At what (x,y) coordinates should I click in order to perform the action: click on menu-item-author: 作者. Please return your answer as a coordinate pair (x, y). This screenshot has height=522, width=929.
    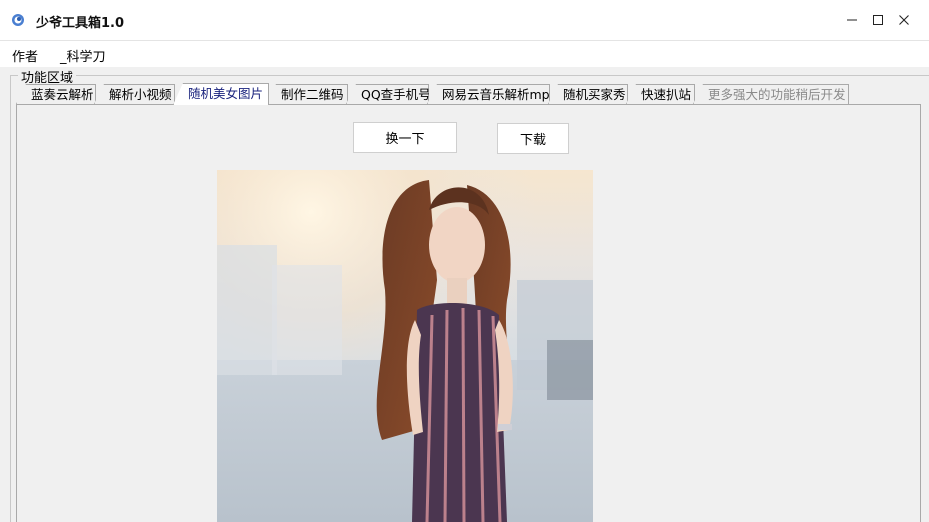
    Looking at the image, I should click on (25, 55).